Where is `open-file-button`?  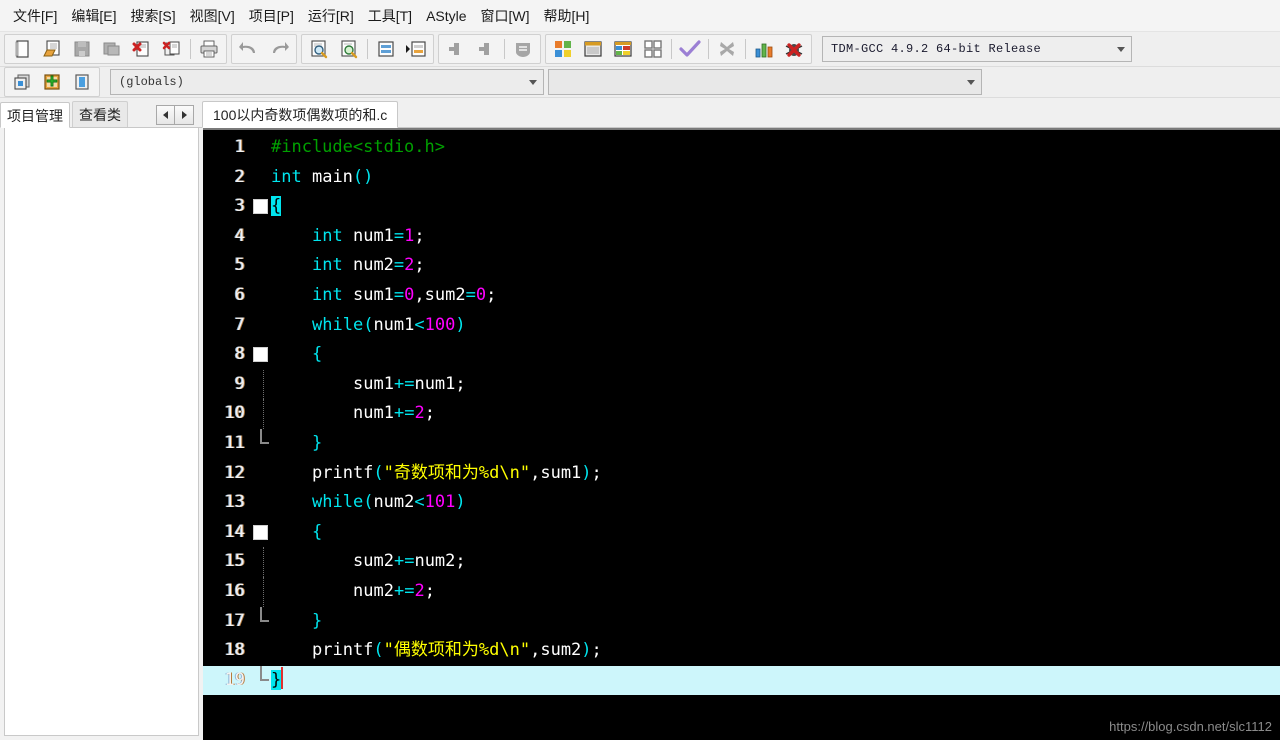 open-file-button is located at coordinates (52, 49).